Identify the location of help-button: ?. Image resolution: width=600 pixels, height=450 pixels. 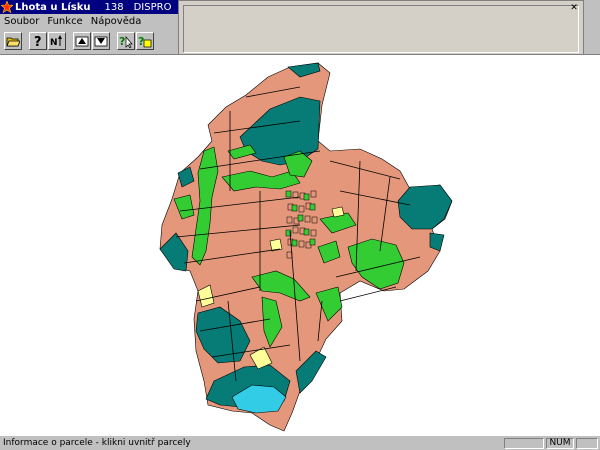
(38, 41).